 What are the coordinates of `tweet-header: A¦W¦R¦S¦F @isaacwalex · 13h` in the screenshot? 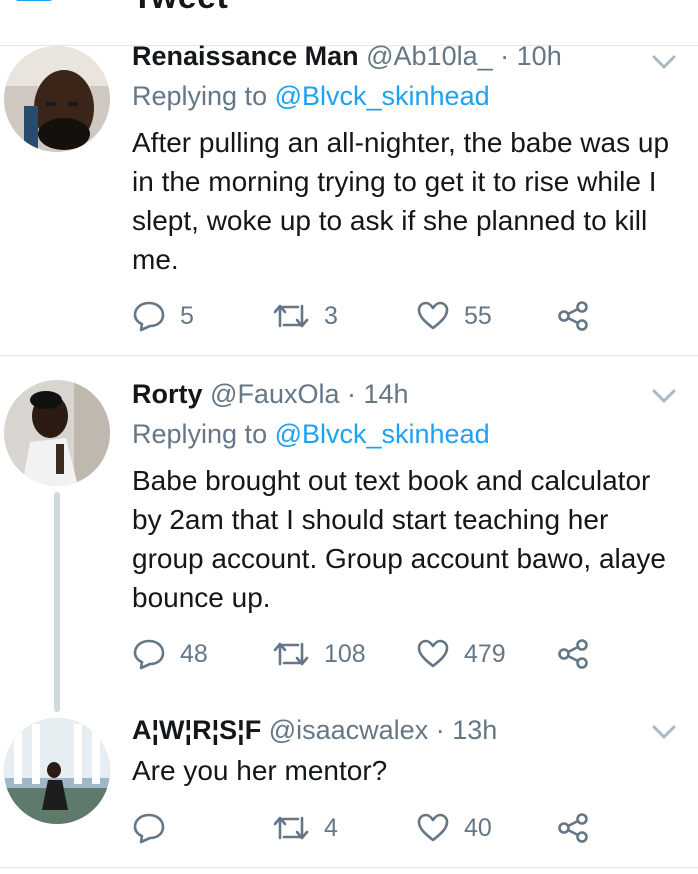 It's located at (314, 730).